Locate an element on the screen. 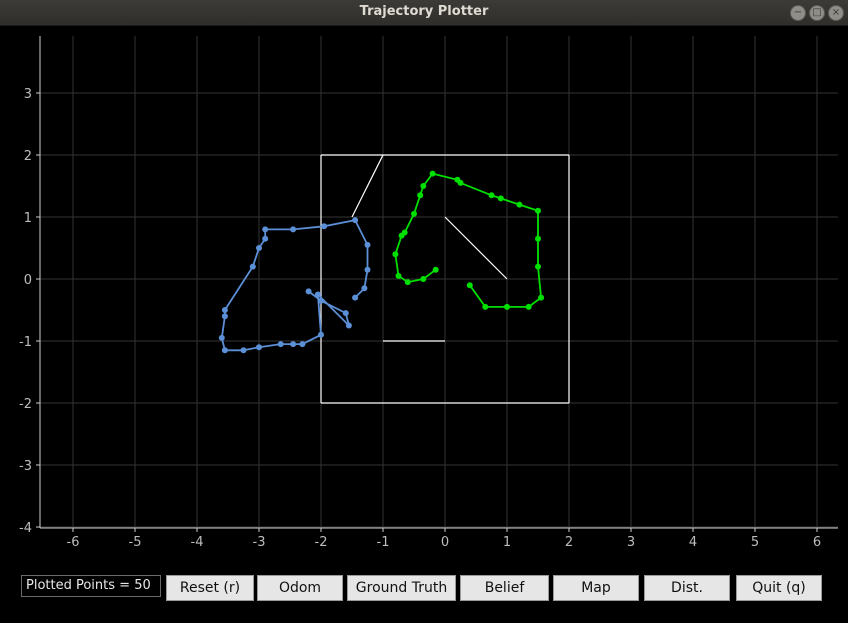  x-tick-label: 3 is located at coordinates (631, 542).